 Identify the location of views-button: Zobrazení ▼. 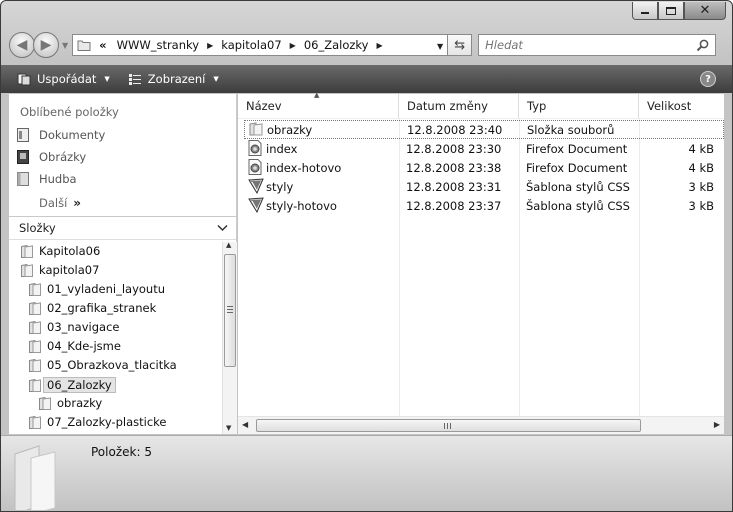
(173, 79).